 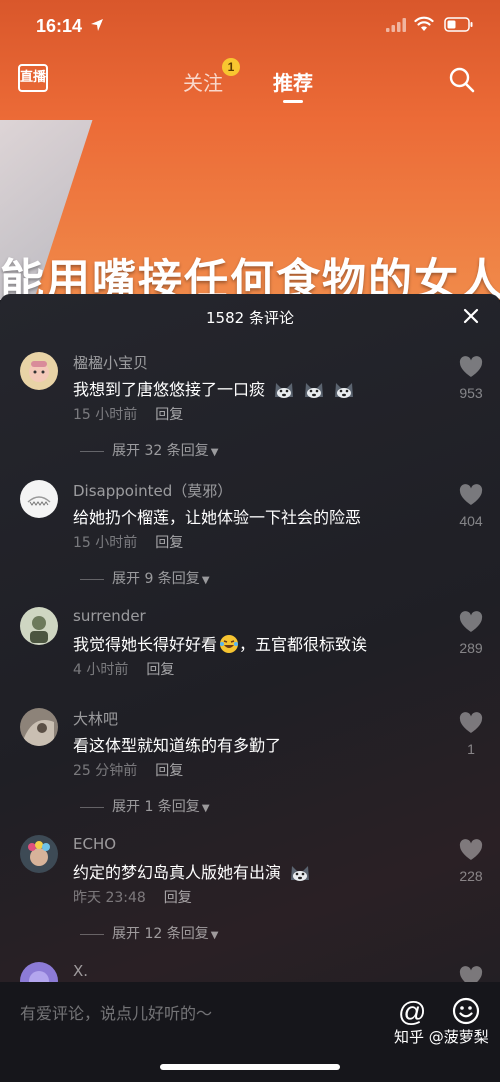 What do you see at coordinates (250, 1067) in the screenshot?
I see `home-indicator` at bounding box center [250, 1067].